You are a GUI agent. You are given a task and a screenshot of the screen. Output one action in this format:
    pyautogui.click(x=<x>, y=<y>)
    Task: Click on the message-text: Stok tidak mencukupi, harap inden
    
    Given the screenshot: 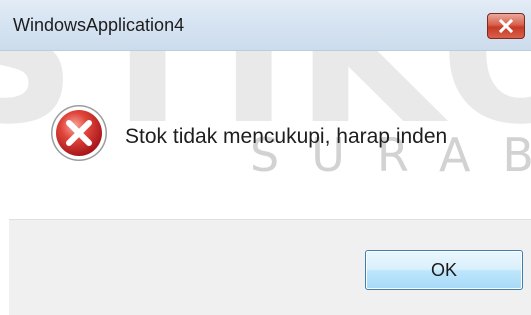 What is the action you would take?
    pyautogui.click(x=286, y=136)
    